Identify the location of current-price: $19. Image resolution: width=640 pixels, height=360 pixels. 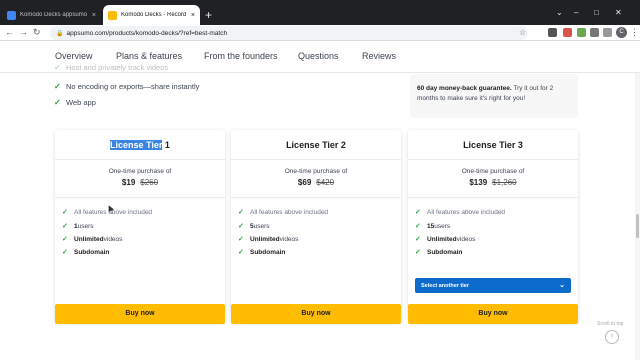
(128, 182).